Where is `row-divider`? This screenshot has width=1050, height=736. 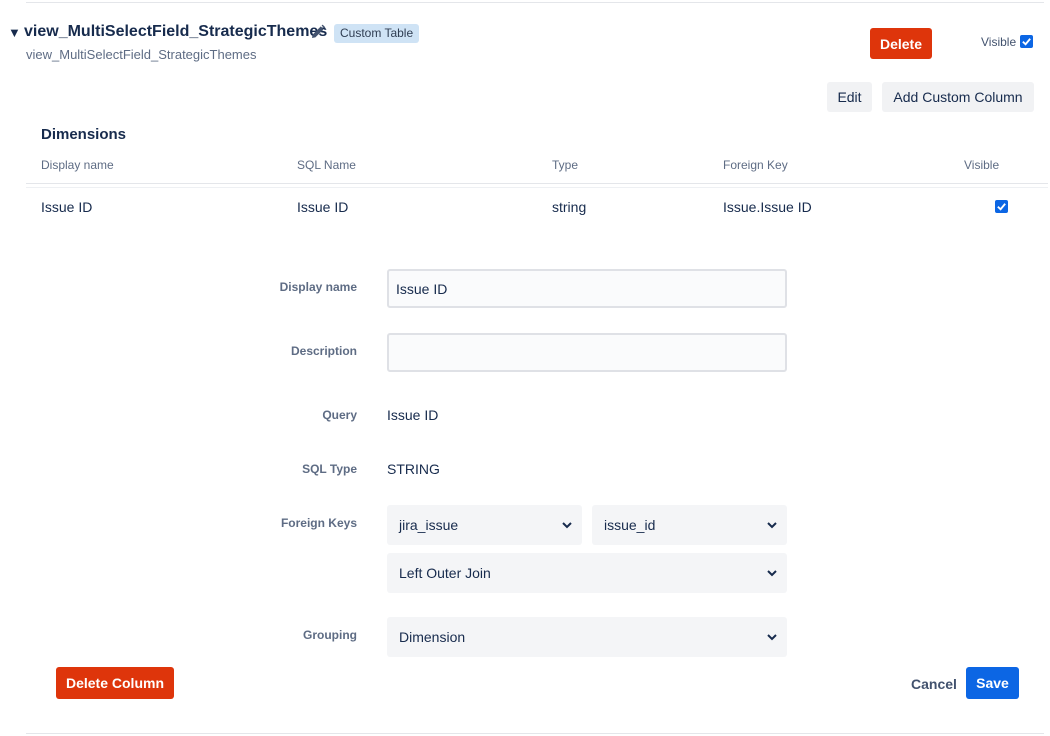
row-divider is located at coordinates (537, 187).